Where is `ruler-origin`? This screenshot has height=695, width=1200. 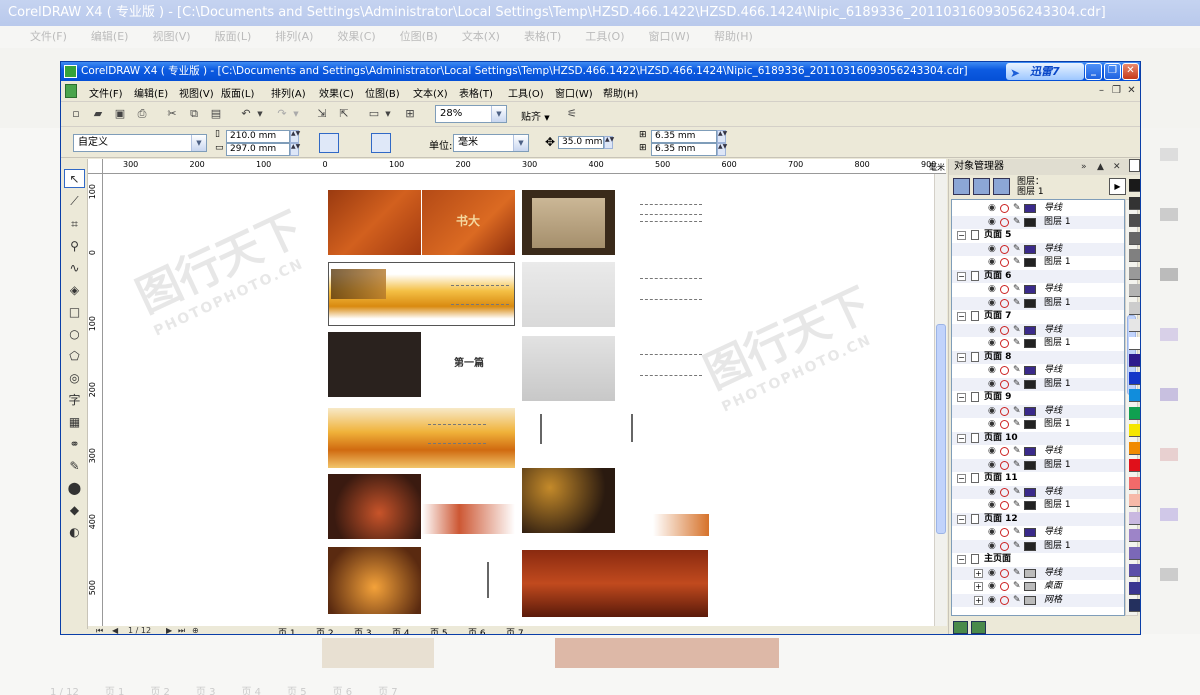
ruler-origin is located at coordinates (95, 166).